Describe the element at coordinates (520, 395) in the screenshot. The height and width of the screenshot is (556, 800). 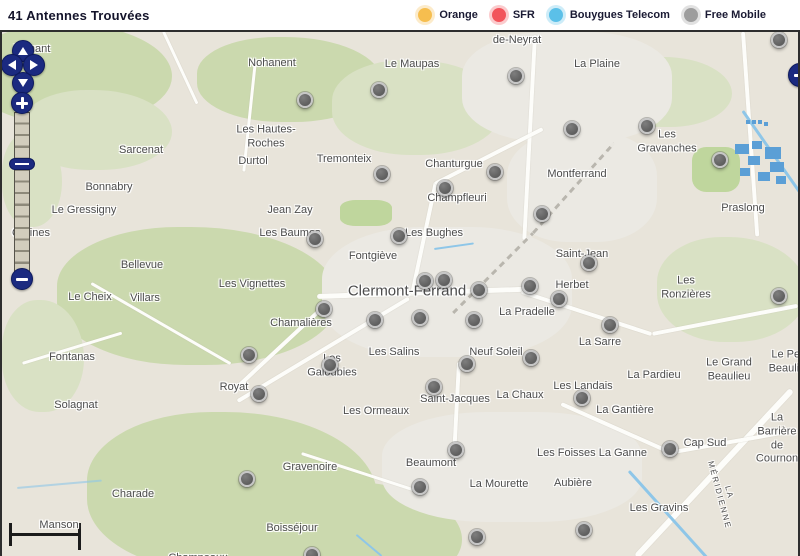
I see `place-label: La Chaux` at that location.